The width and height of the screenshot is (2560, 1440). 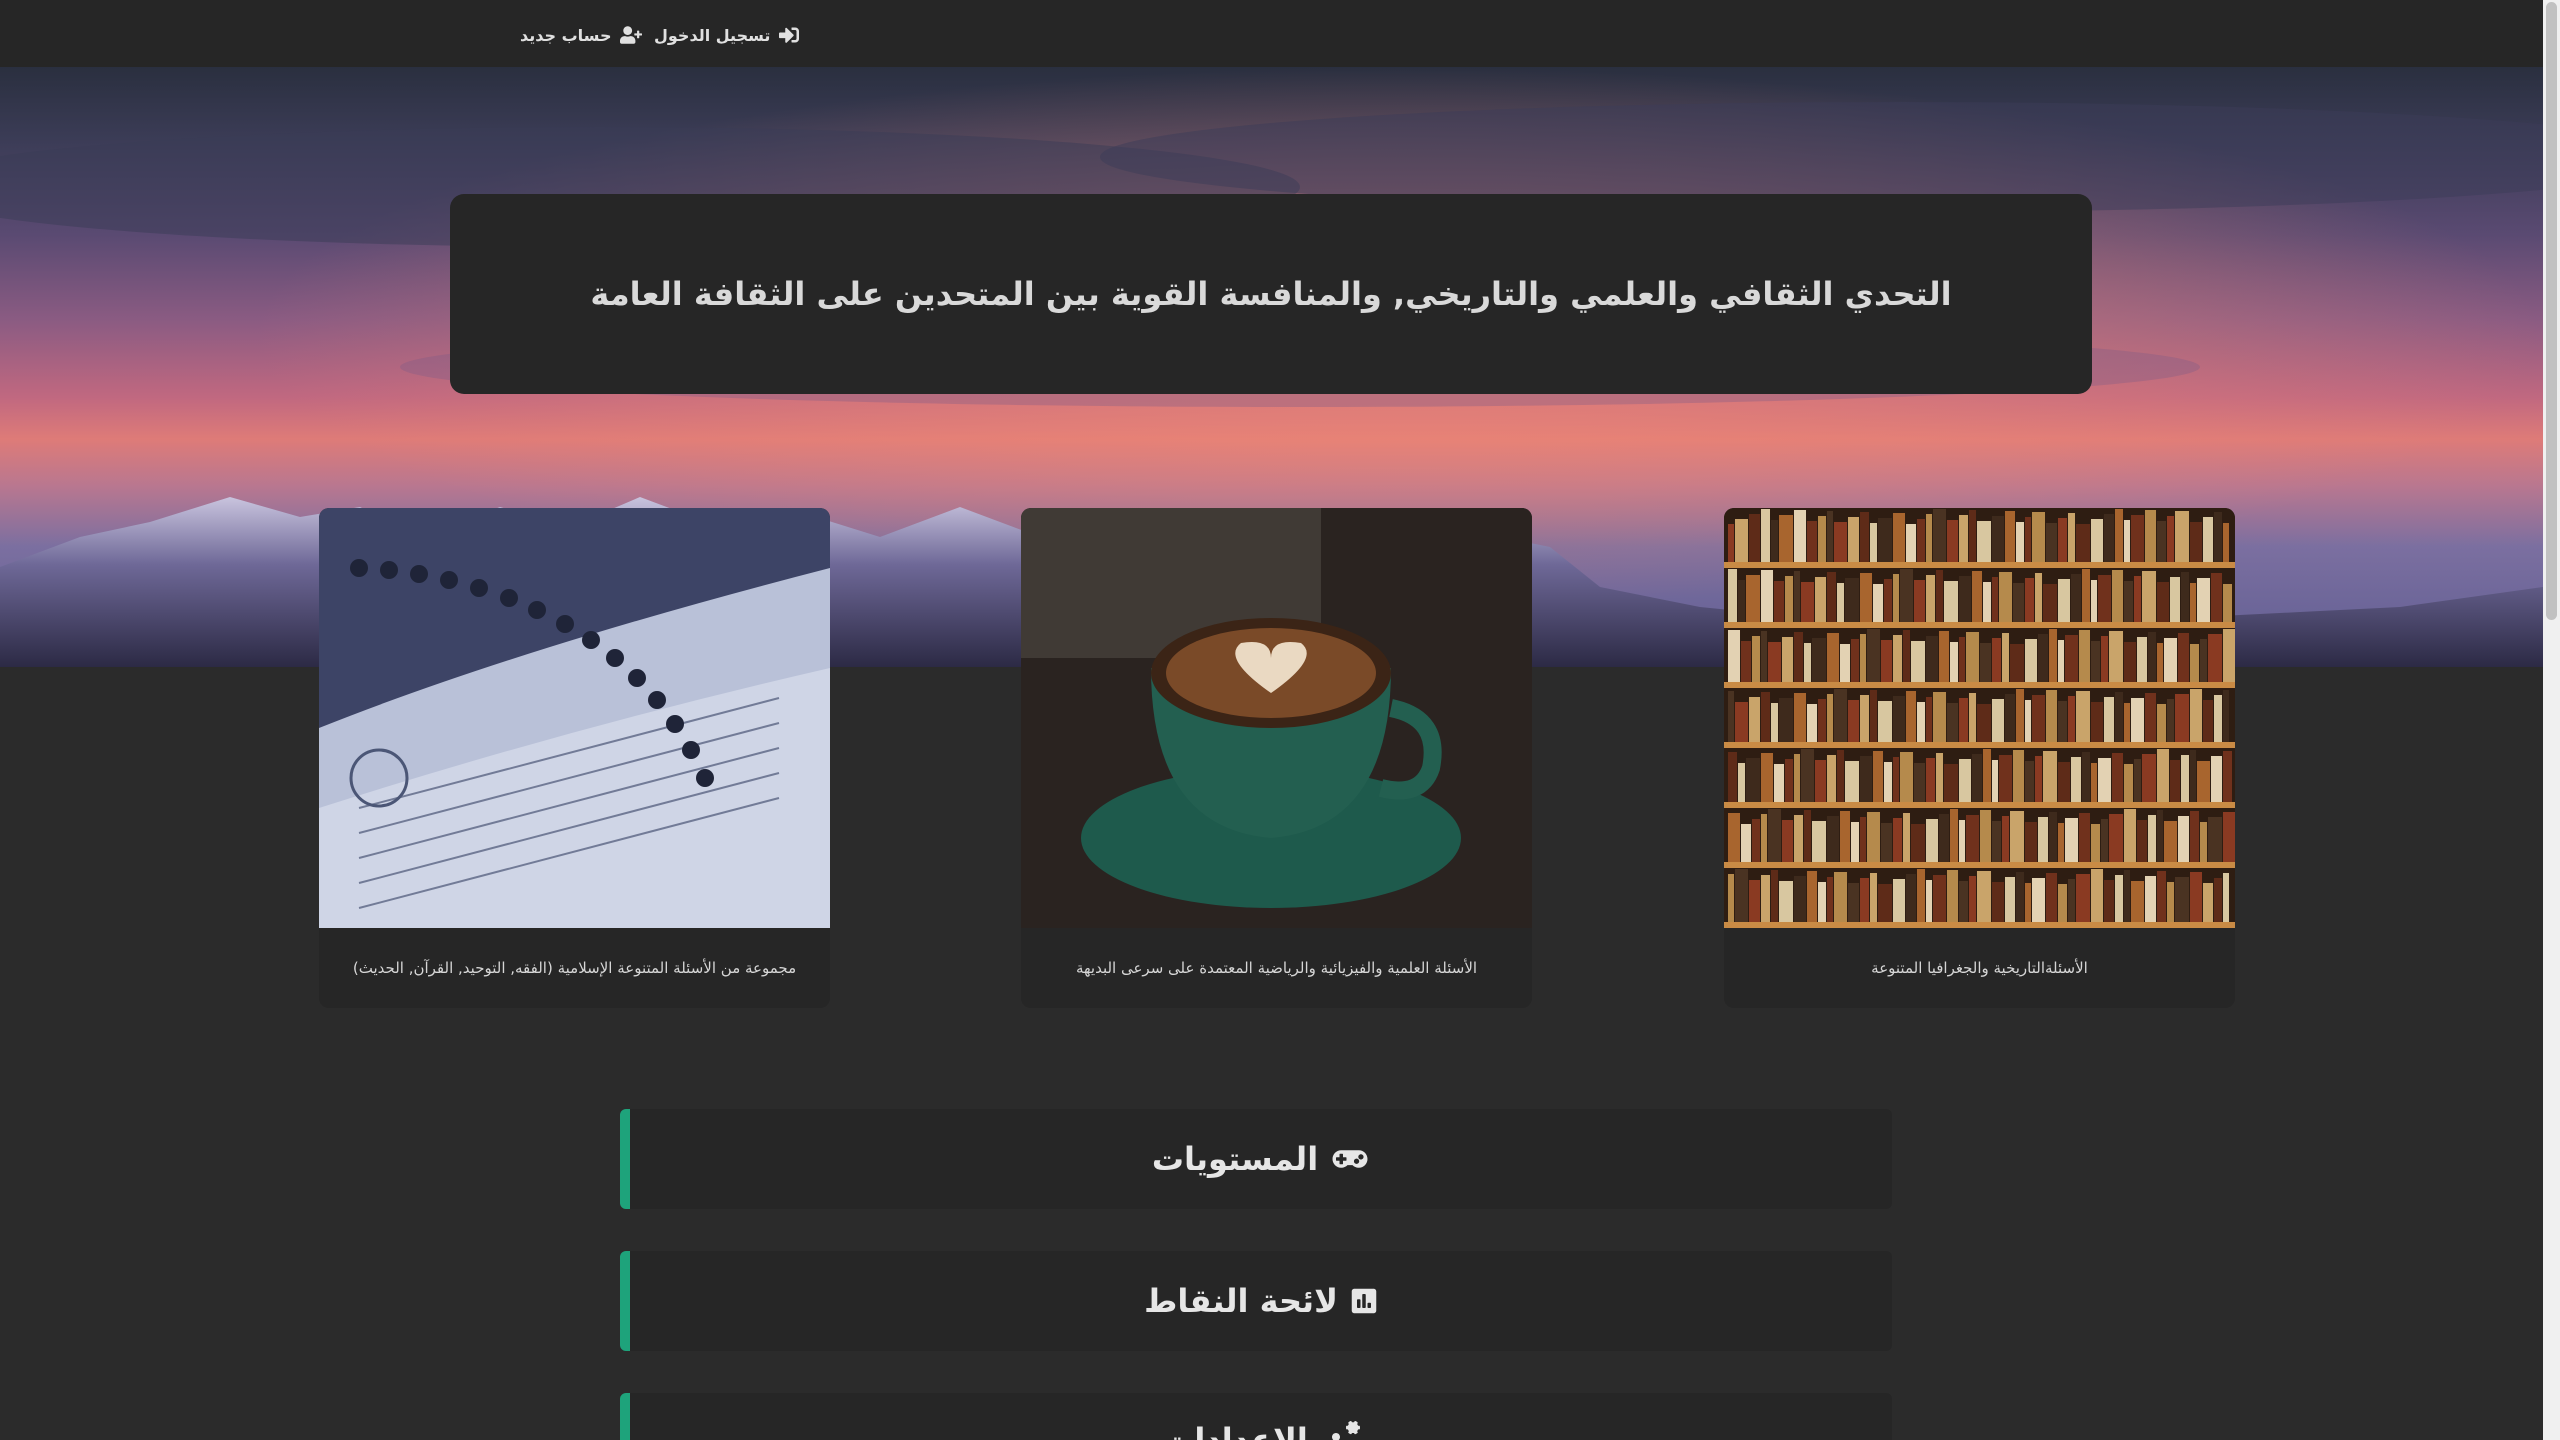 What do you see at coordinates (1979, 718) in the screenshot?
I see `bookshelf-image` at bounding box center [1979, 718].